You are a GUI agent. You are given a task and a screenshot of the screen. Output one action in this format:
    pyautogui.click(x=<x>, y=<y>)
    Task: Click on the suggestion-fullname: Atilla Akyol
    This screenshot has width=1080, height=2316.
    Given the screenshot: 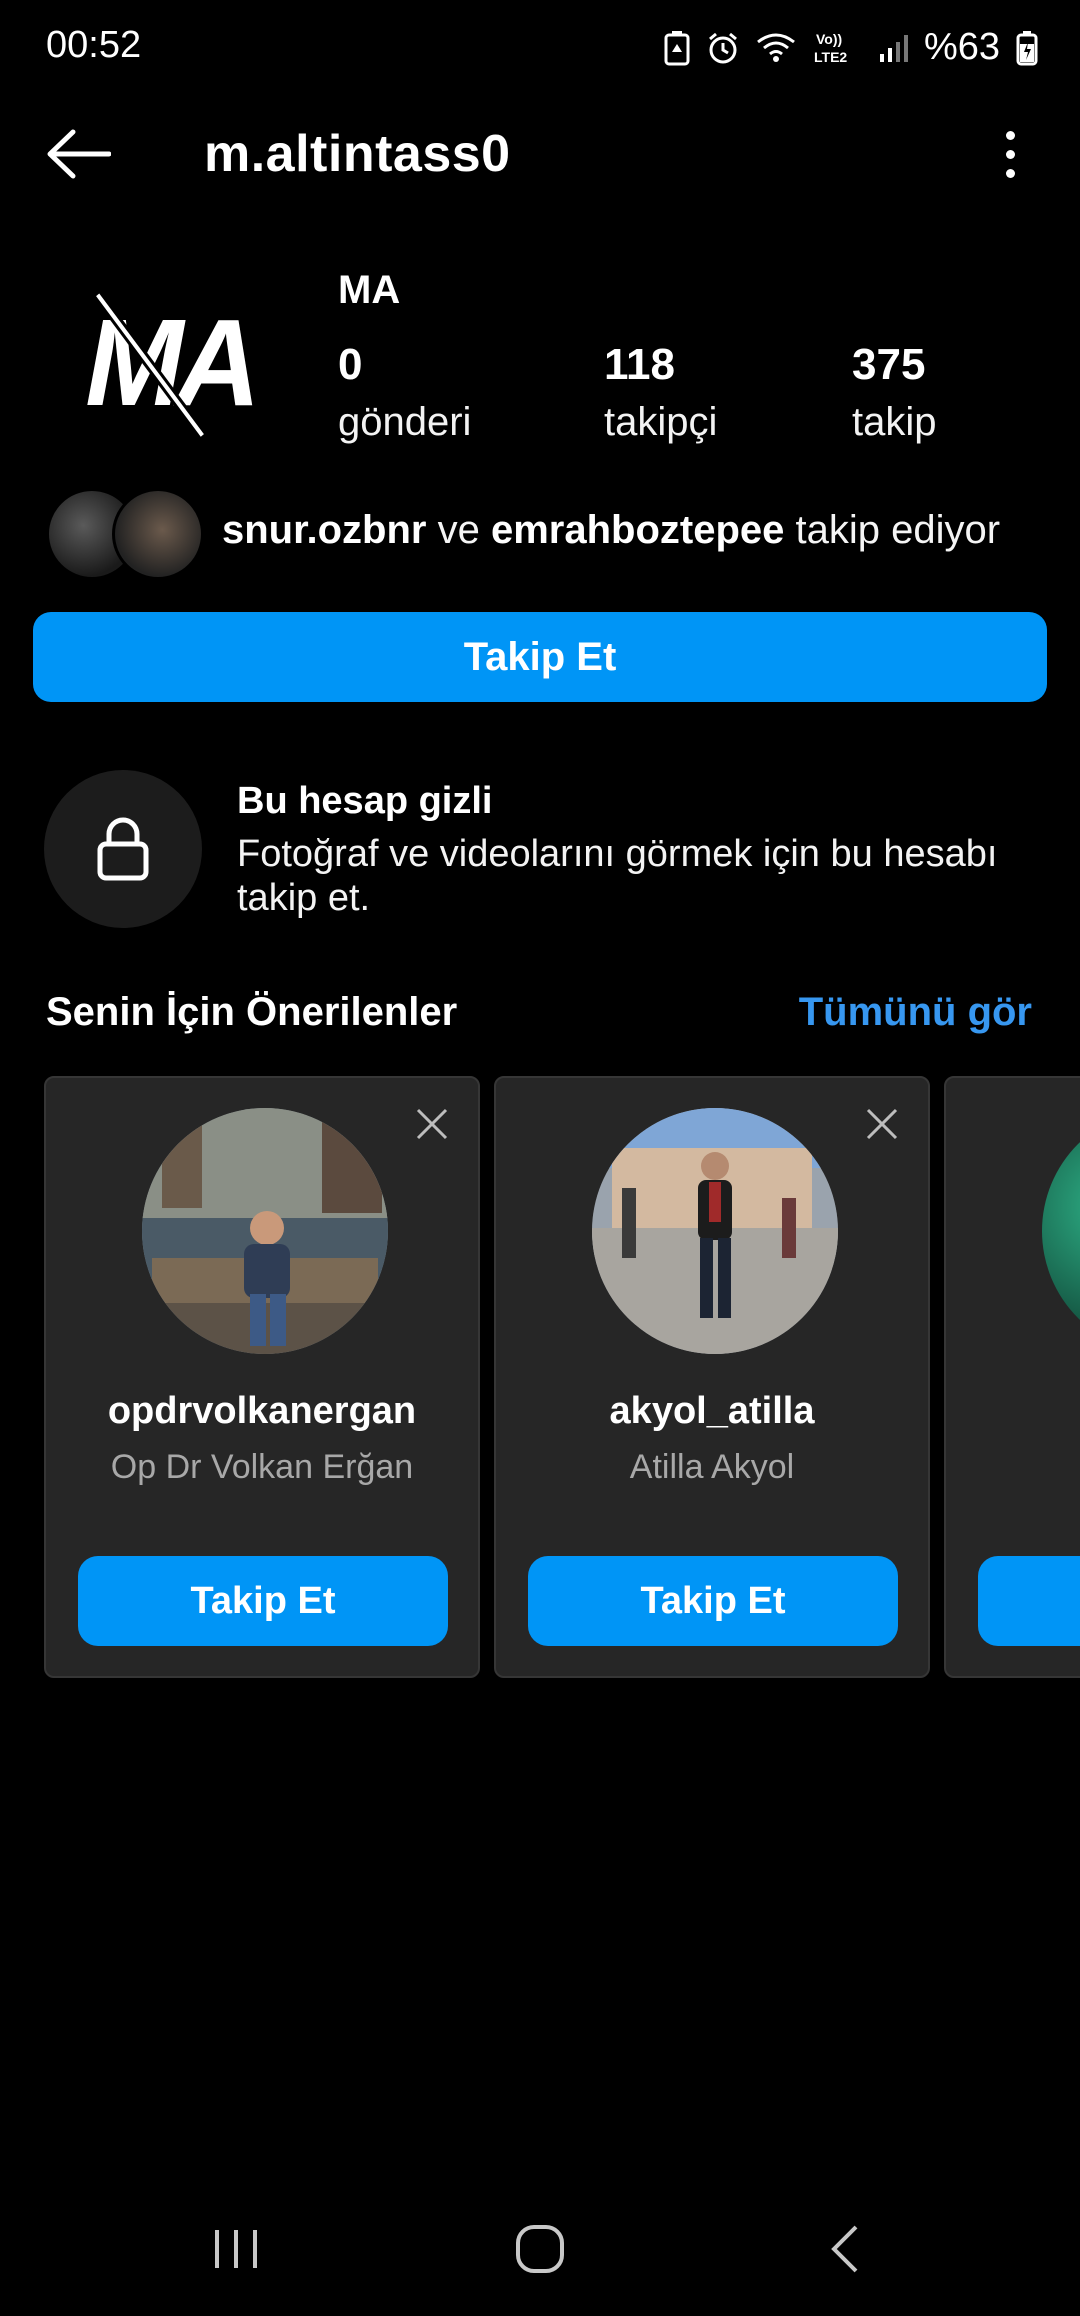 What is the action you would take?
    pyautogui.click(x=712, y=1467)
    